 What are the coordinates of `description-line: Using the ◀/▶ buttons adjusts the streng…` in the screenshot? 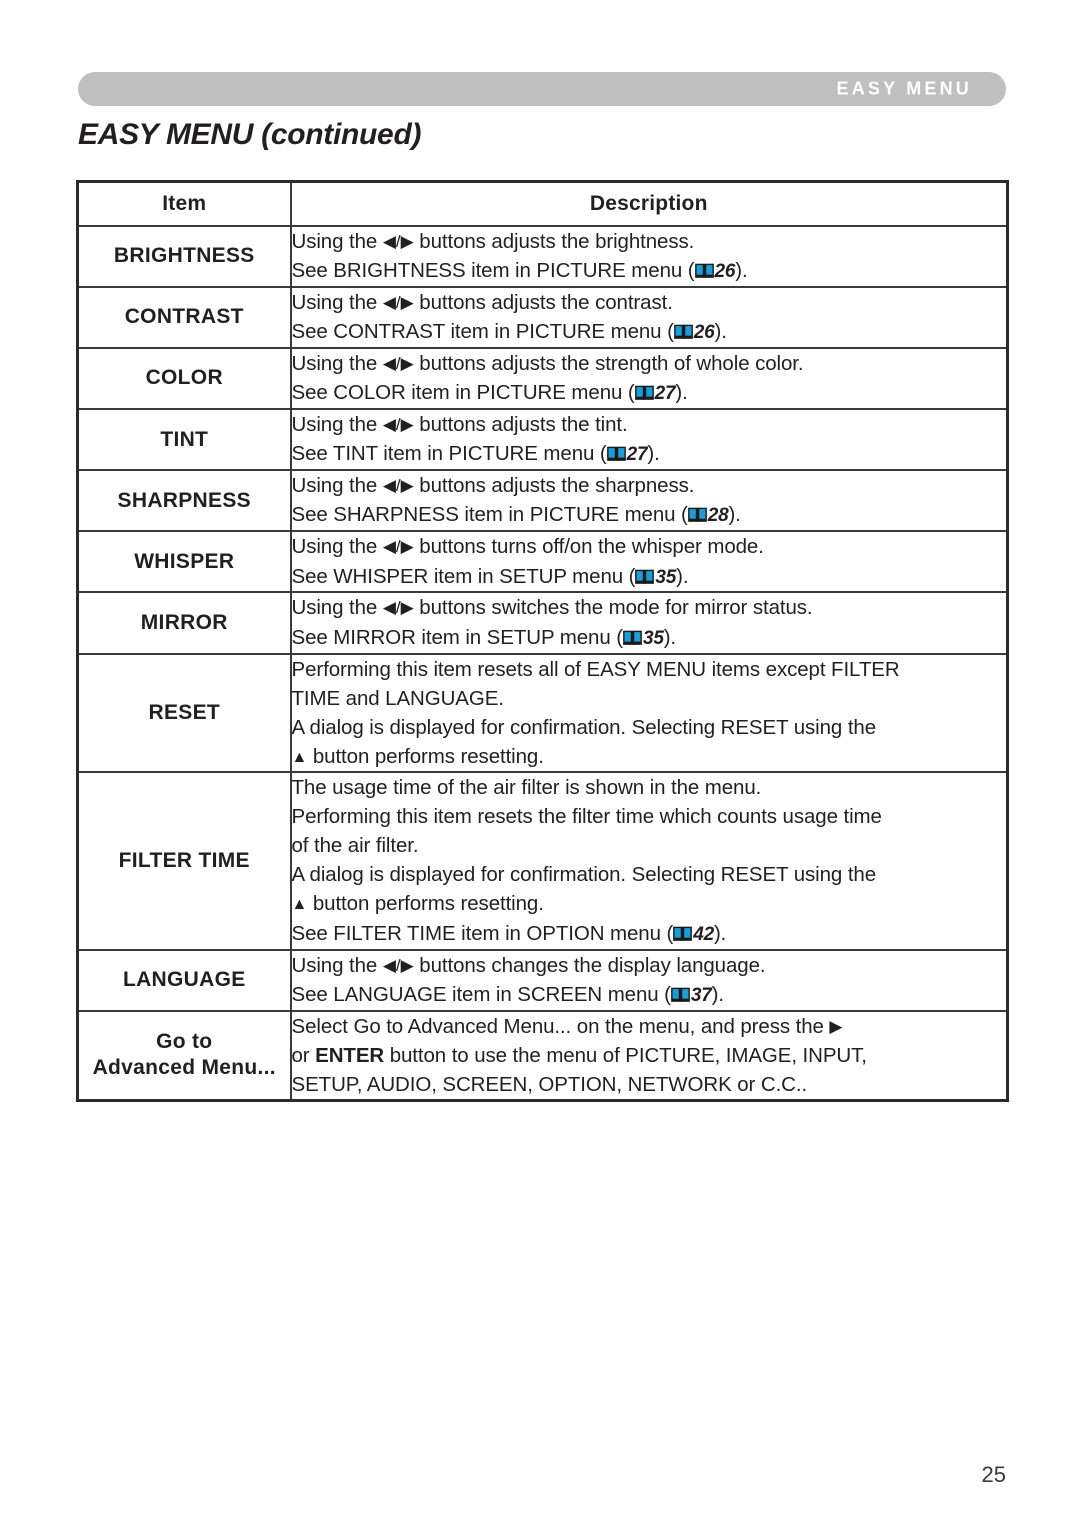 It's located at (547, 364).